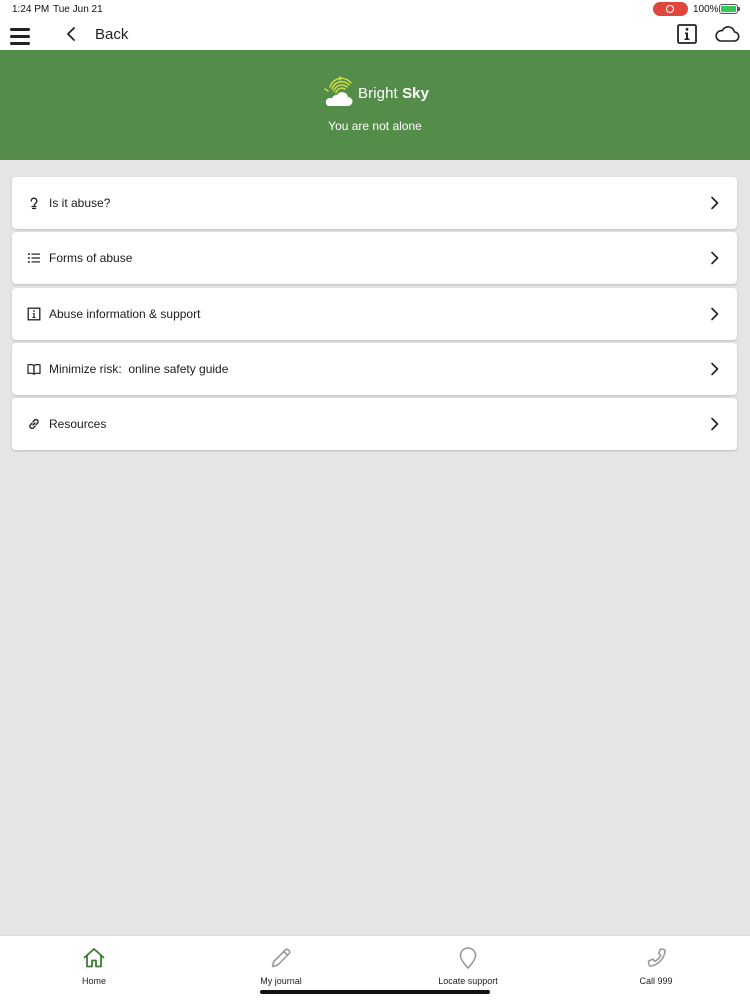 This screenshot has height=1000, width=750. I want to click on tab-label: My journal, so click(281, 981).